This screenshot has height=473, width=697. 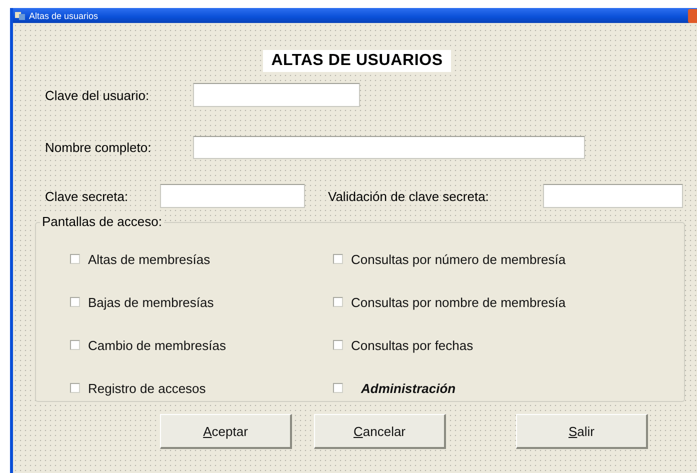 What do you see at coordinates (412, 345) in the screenshot?
I see `checkbox-label: Consultas por fechas` at bounding box center [412, 345].